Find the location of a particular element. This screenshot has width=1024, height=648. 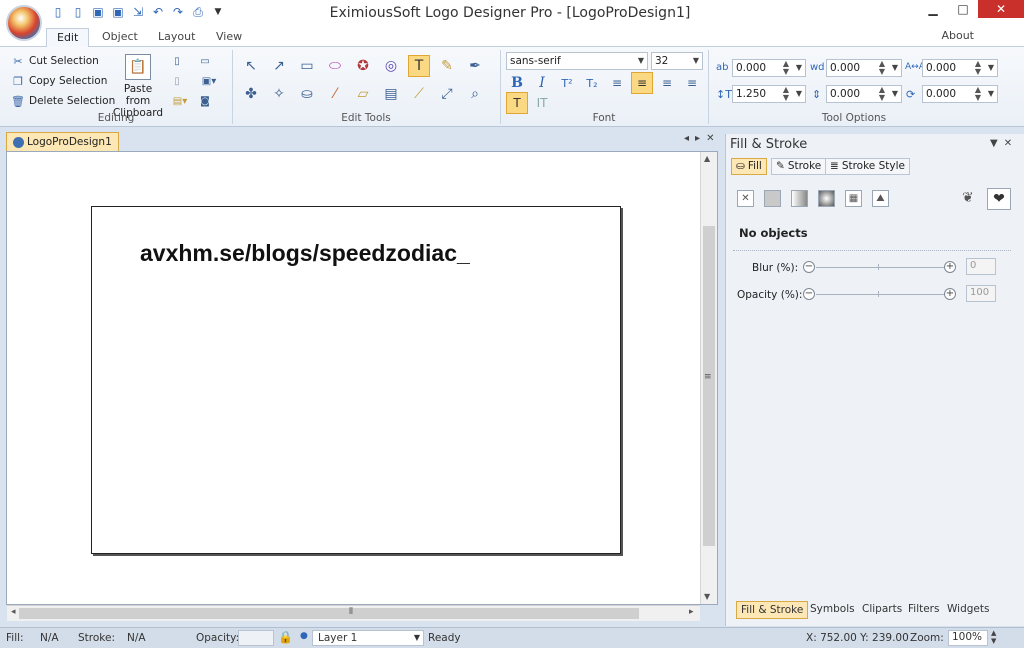

close-button: ✕ is located at coordinates (1001, 9).